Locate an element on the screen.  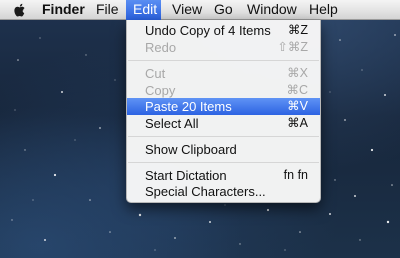
menubar-item-file: File is located at coordinates (107, 10).